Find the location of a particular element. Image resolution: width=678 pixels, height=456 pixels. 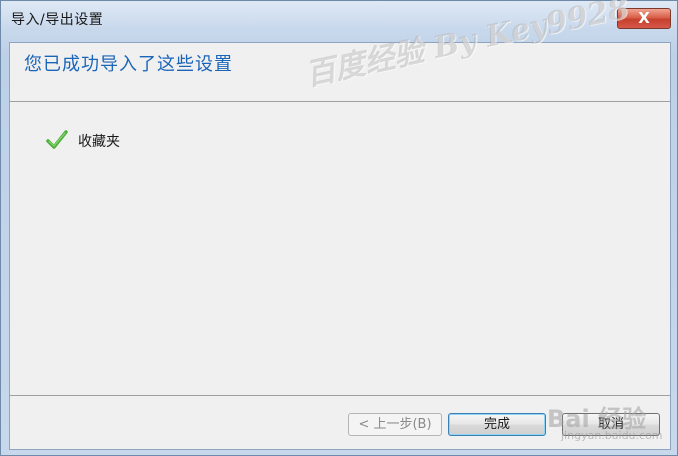

page-heading: 您已成功导入了这些设置 is located at coordinates (128, 64).